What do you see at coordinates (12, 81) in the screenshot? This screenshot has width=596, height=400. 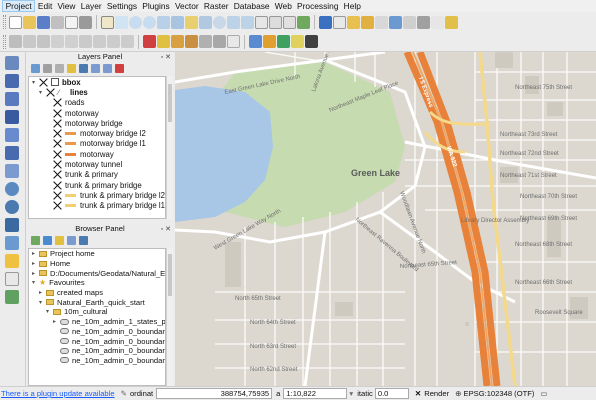 I see `add-vector-layer-icon` at bounding box center [12, 81].